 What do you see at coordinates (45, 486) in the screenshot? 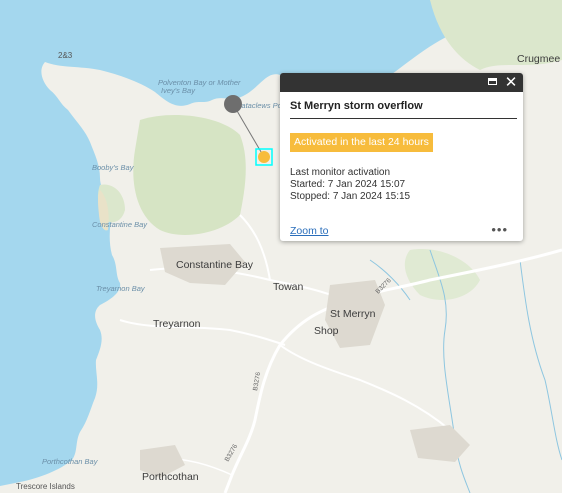
I see `place-label: Trescore Islands` at bounding box center [45, 486].